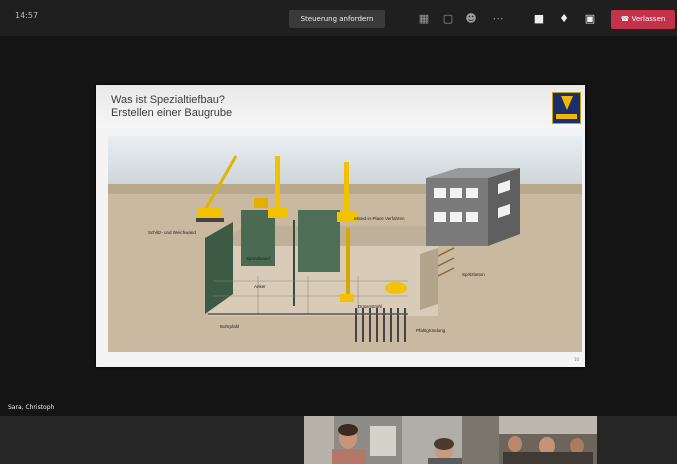 The height and width of the screenshot is (464, 677). What do you see at coordinates (319, 241) in the screenshot?
I see `bored-pile-wall` at bounding box center [319, 241].